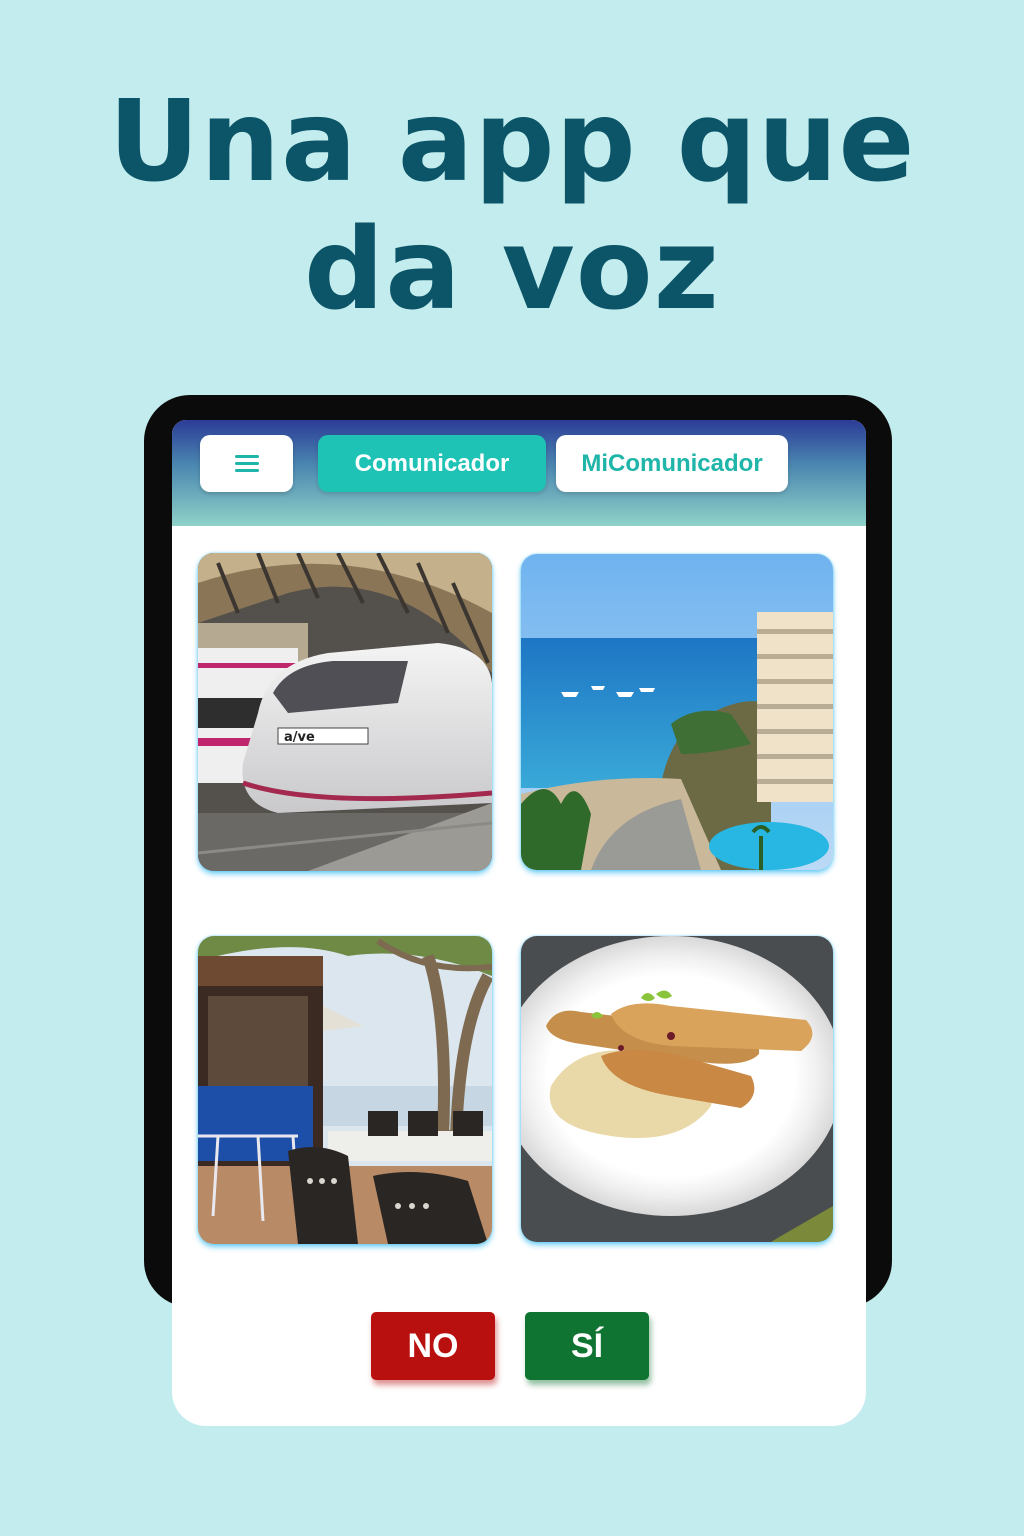 This screenshot has height=1536, width=1024. I want to click on terrace-image, so click(345, 1090).